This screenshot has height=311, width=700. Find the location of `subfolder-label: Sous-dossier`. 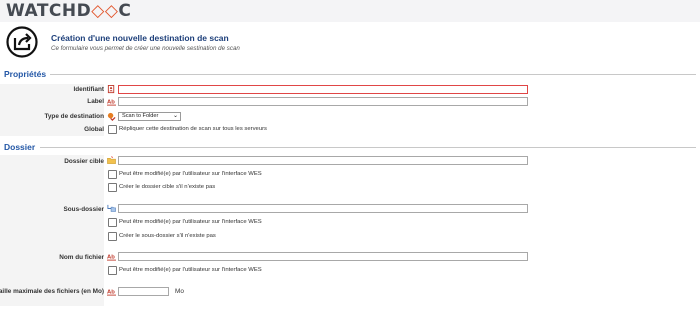

subfolder-label: Sous-dossier is located at coordinates (84, 209).